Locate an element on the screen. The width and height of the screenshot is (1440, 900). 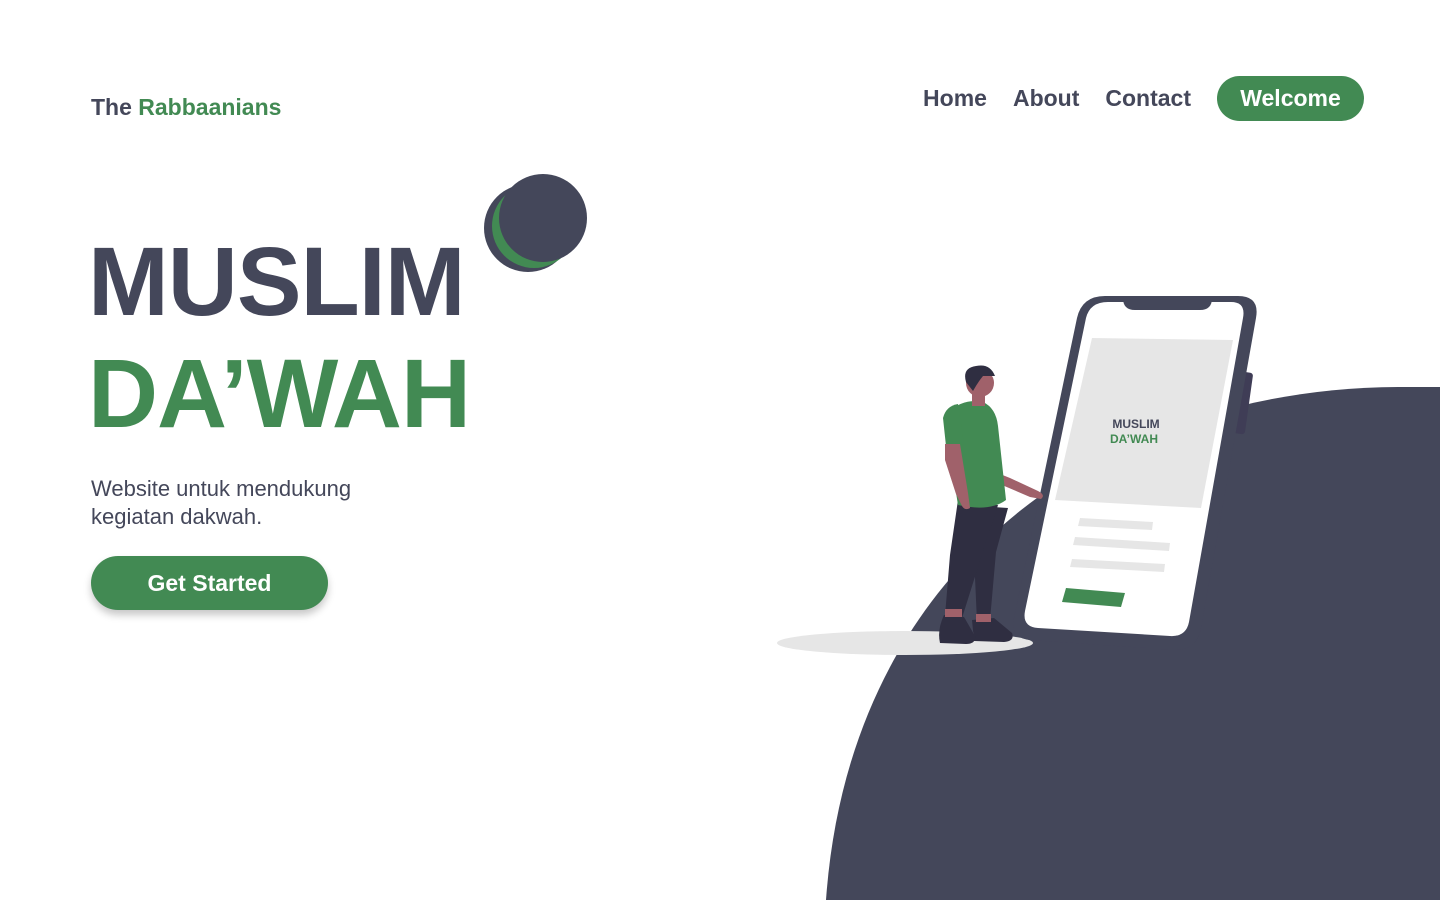
brand-accent: Rabbaanians is located at coordinates (210, 107).